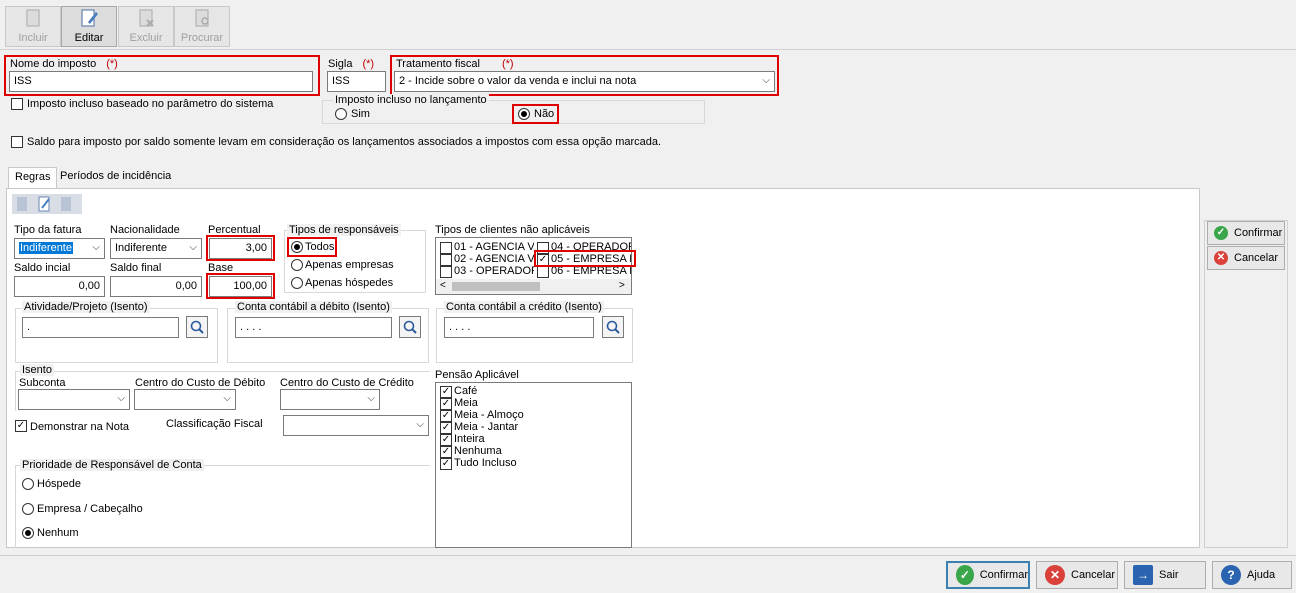 This screenshot has width=1296, height=593. What do you see at coordinates (33, 178) in the screenshot?
I see `tab-regras: Regras` at bounding box center [33, 178].